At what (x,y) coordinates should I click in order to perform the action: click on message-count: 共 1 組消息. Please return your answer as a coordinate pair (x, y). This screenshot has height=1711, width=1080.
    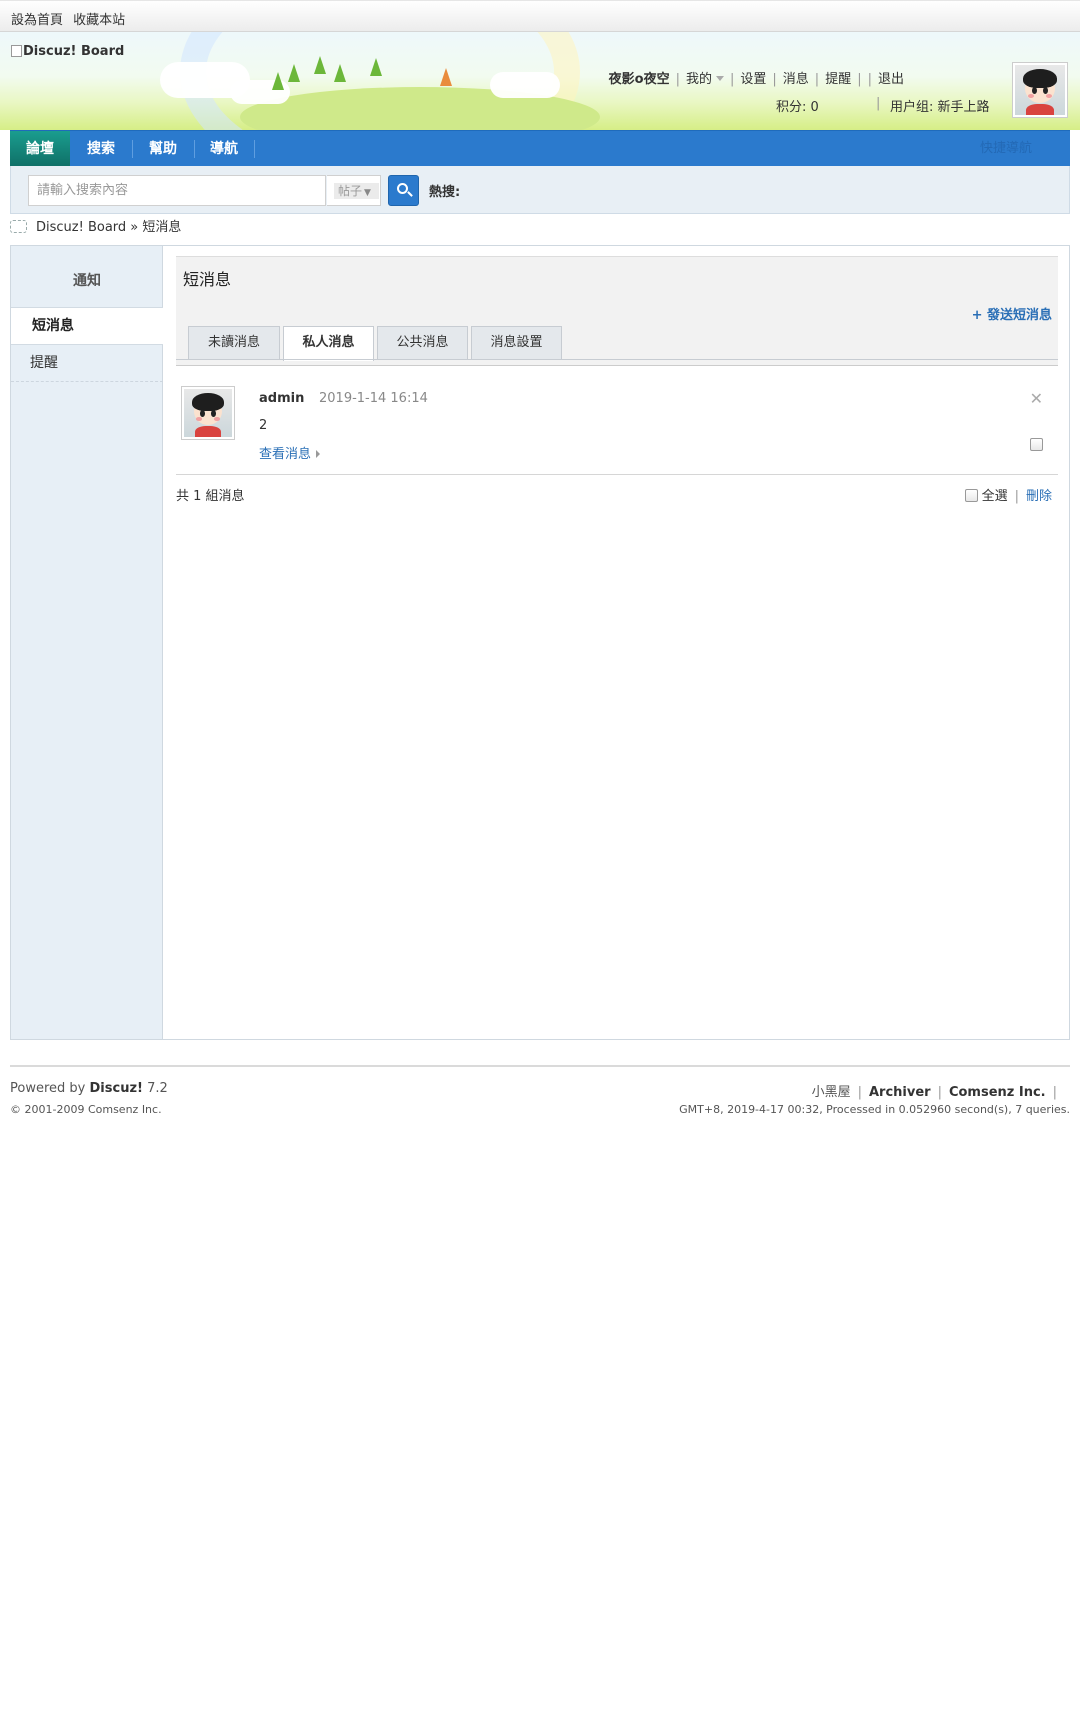
    Looking at the image, I should click on (210, 496).